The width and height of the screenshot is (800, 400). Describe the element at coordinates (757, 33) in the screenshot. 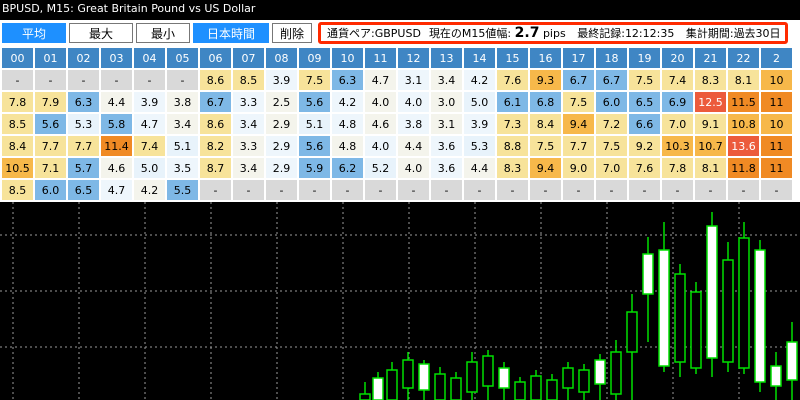

I see `period-value: 過去30日` at that location.